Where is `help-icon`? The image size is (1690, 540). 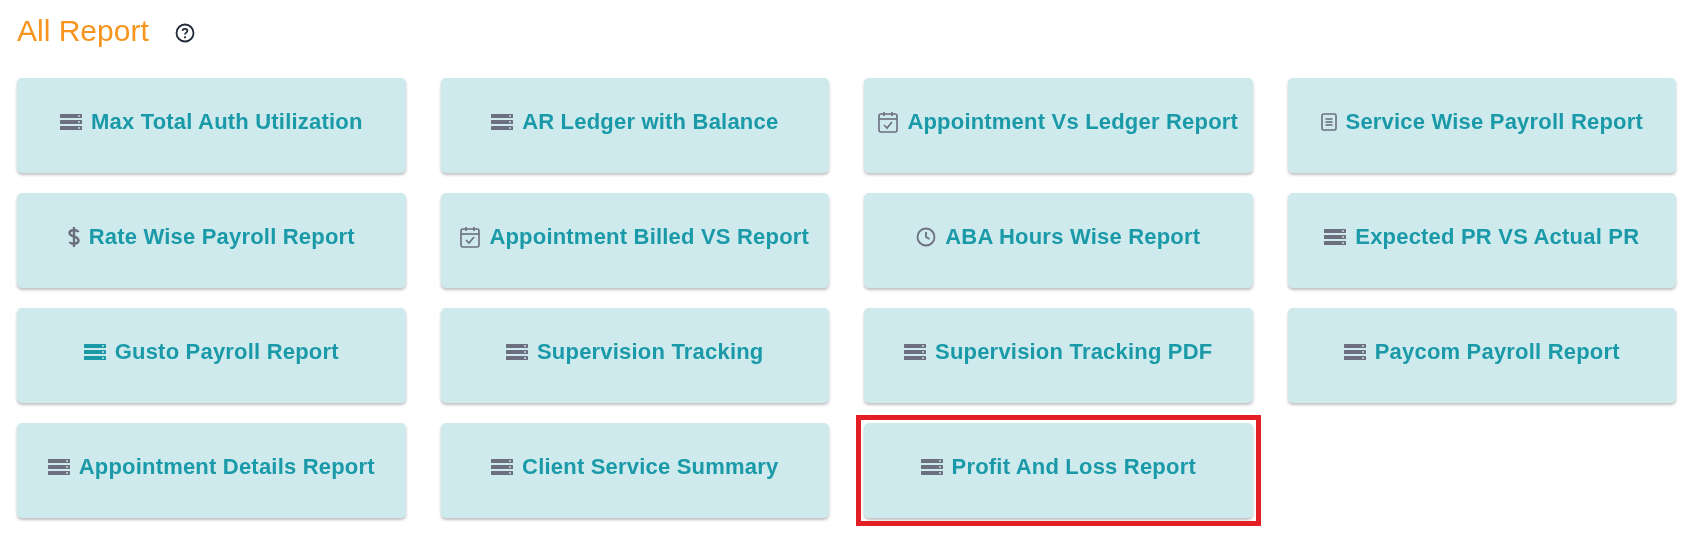 help-icon is located at coordinates (184, 33).